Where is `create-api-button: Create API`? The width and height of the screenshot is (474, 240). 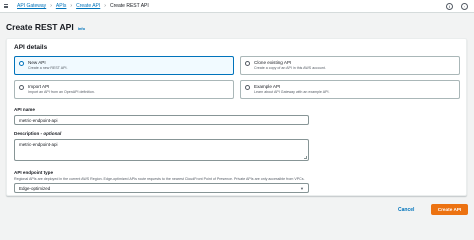 create-api-button: Create API is located at coordinates (449, 209).